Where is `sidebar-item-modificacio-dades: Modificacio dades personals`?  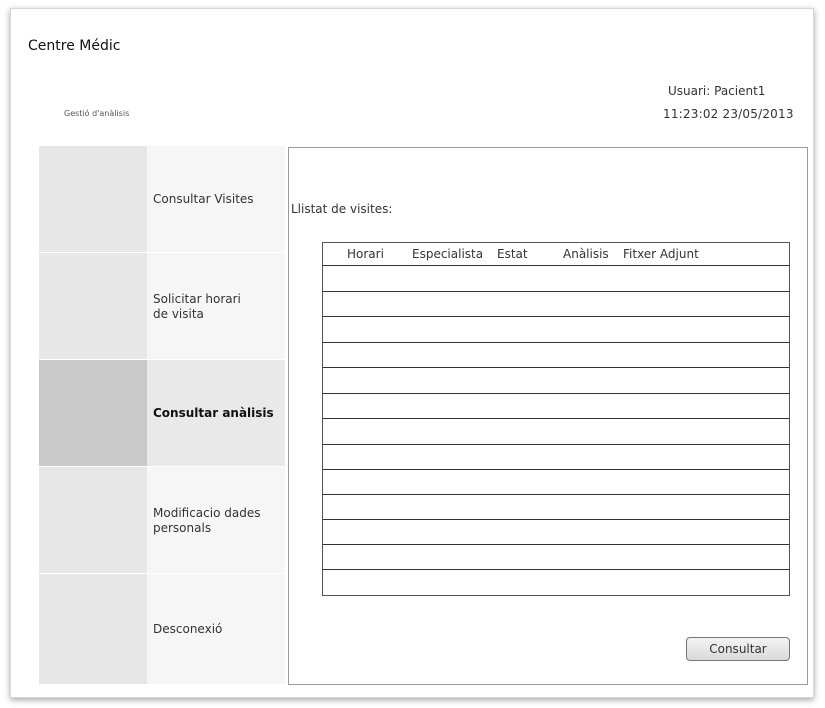 sidebar-item-modificacio-dades: Modificacio dades personals is located at coordinates (162, 520).